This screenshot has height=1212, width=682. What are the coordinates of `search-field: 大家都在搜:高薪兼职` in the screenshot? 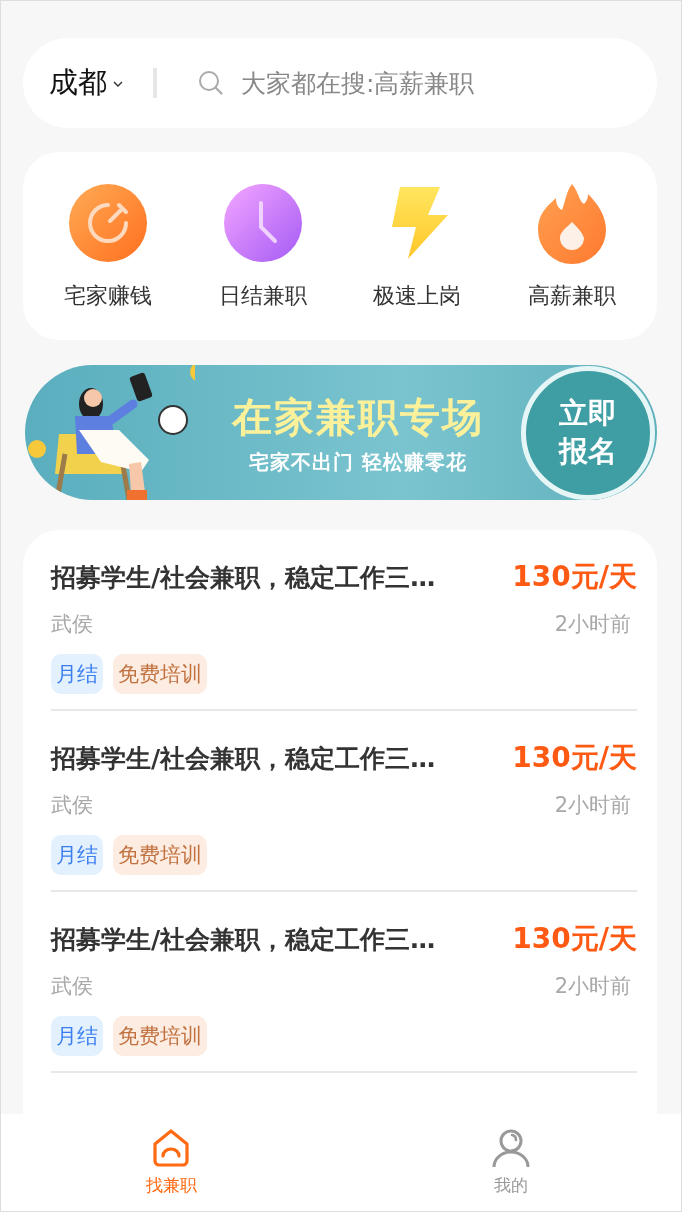 It's located at (414, 83).